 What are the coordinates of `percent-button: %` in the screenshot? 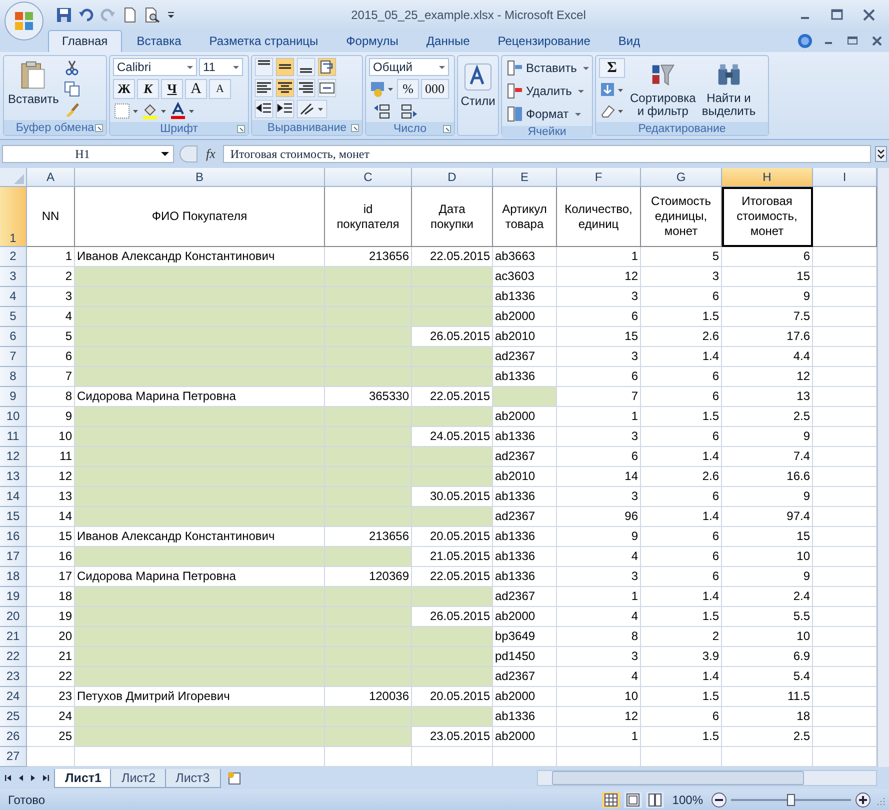 It's located at (408, 89).